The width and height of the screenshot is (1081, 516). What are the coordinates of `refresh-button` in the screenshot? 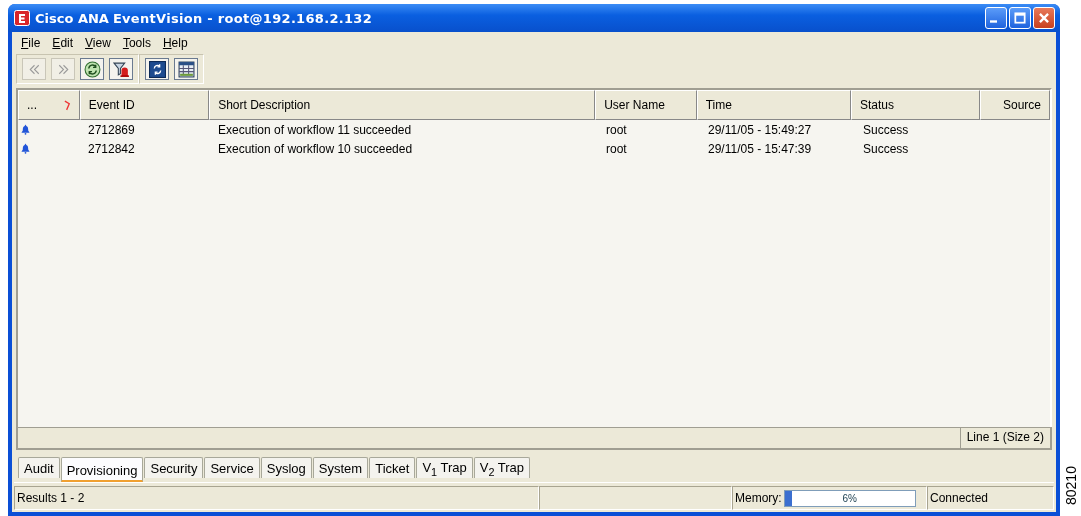 It's located at (92, 69).